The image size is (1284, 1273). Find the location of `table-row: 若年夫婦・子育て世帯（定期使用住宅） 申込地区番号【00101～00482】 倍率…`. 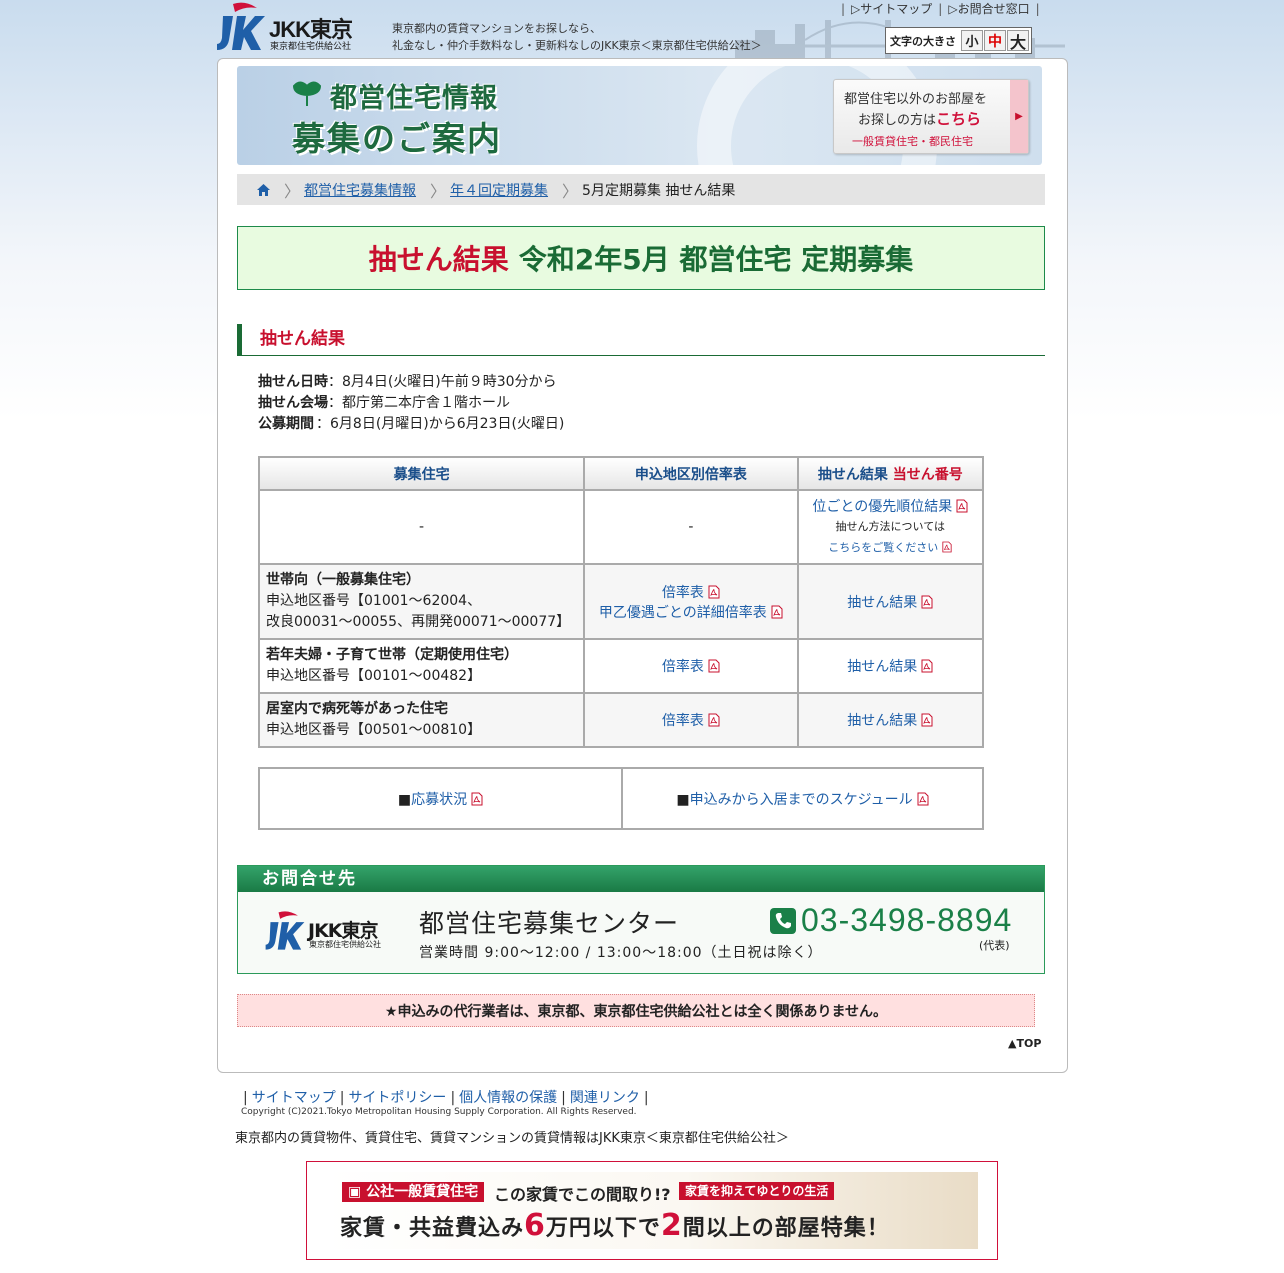

table-row: 若年夫婦・子育て世帯（定期使用住宅） 申込地区番号【00101～00482】 倍率… is located at coordinates (621, 666).